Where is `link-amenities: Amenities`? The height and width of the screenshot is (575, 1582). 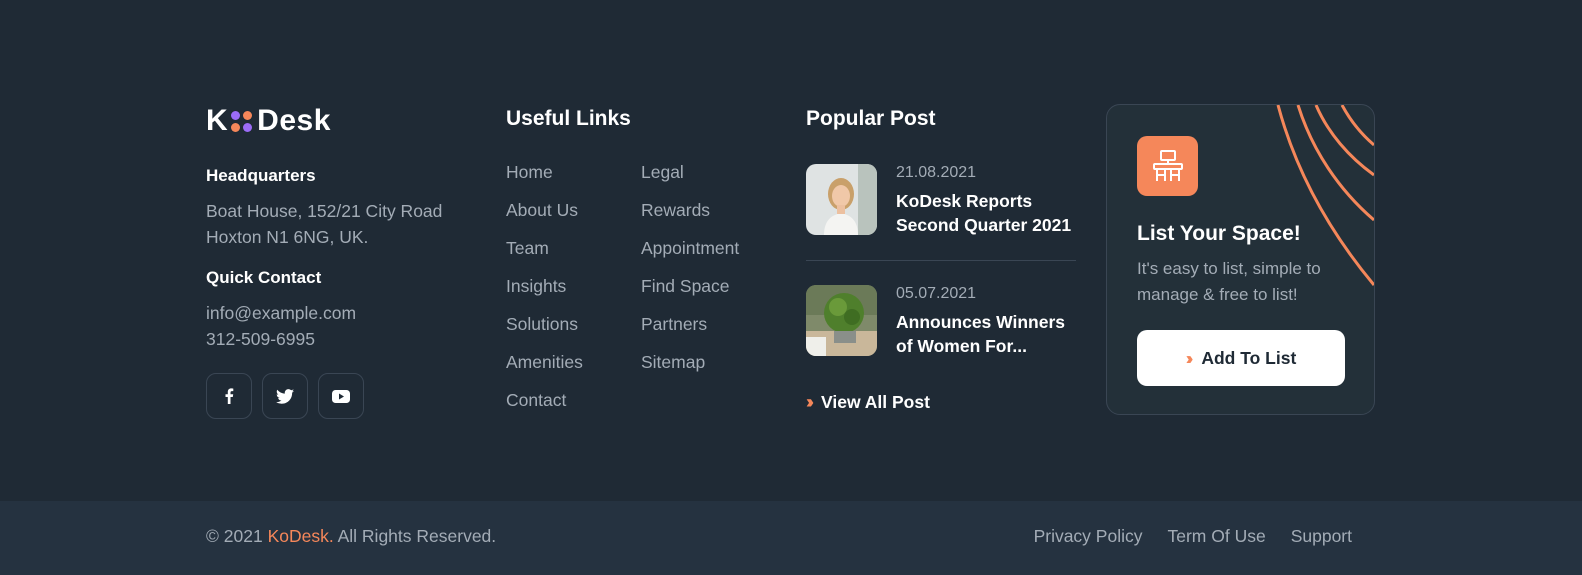
link-amenities: Amenities is located at coordinates (544, 369).